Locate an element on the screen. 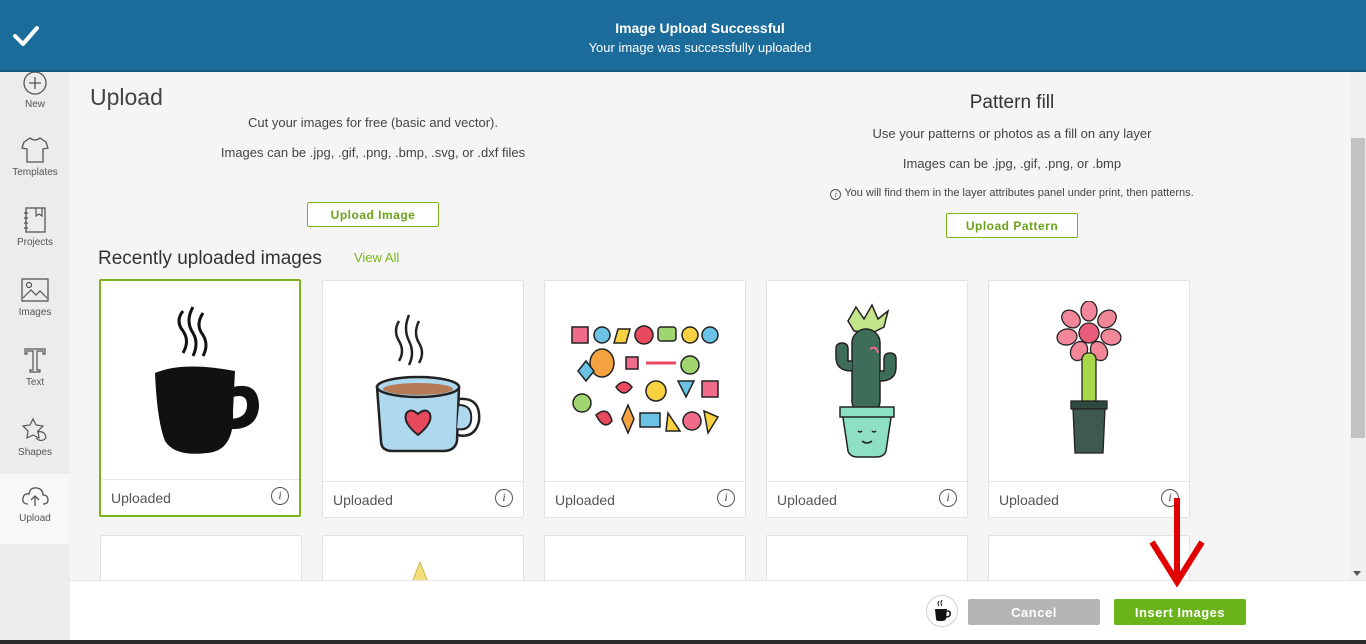 The image size is (1366, 644). sidebar-item-label: Upload is located at coordinates (35, 518).